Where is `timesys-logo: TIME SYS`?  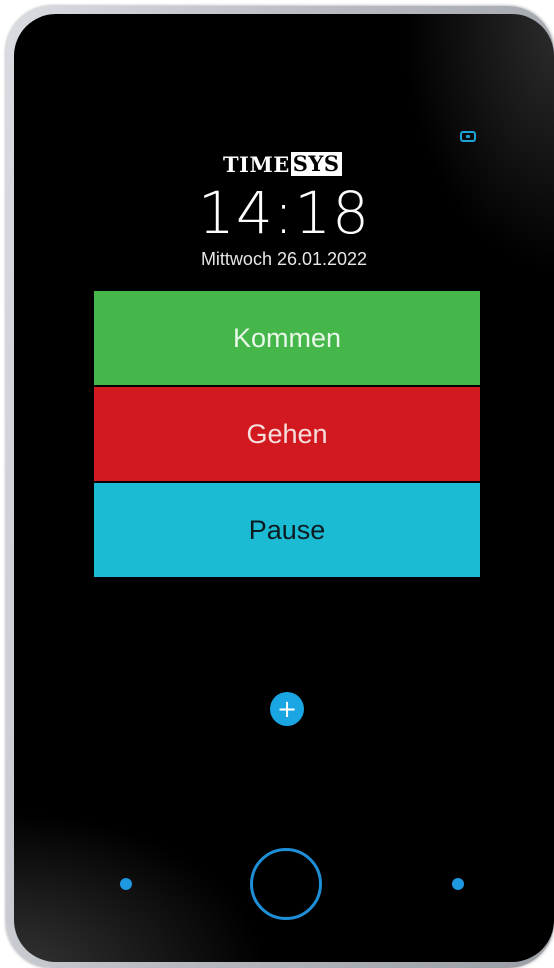
timesys-logo: TIME SYS is located at coordinates (282, 164).